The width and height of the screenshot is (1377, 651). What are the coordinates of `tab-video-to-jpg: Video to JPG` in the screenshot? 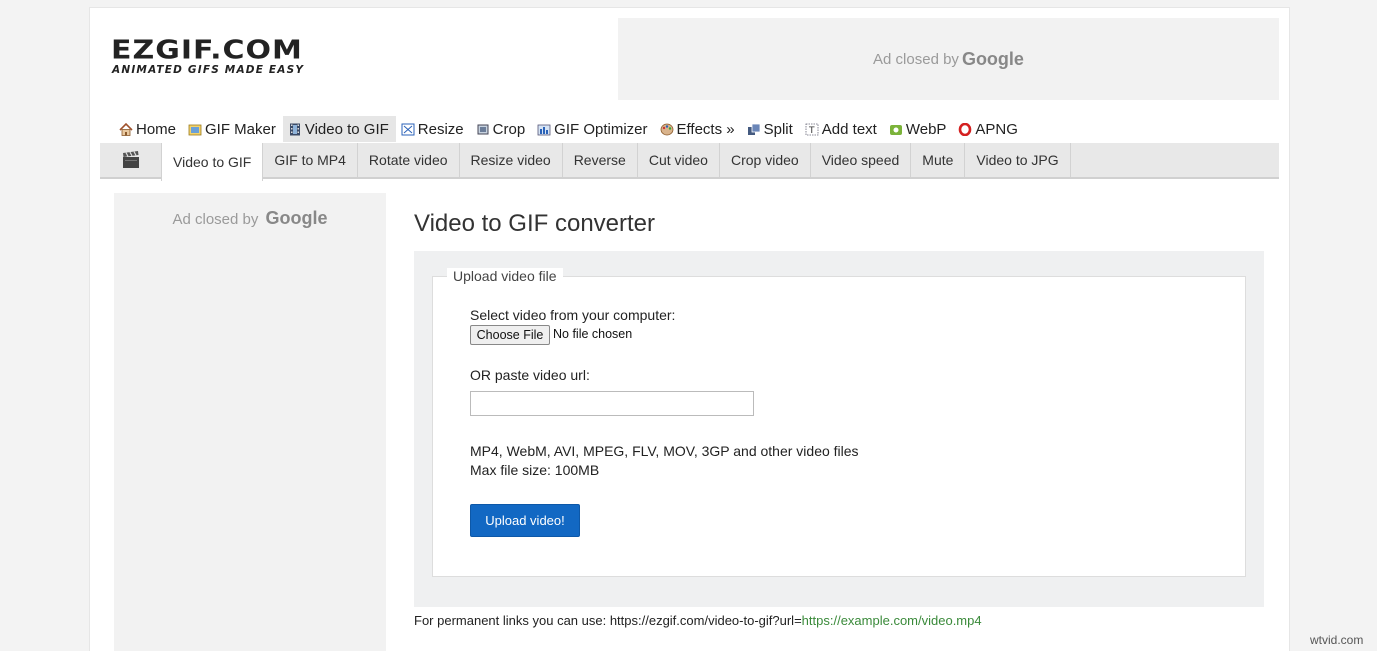 It's located at (1018, 160).